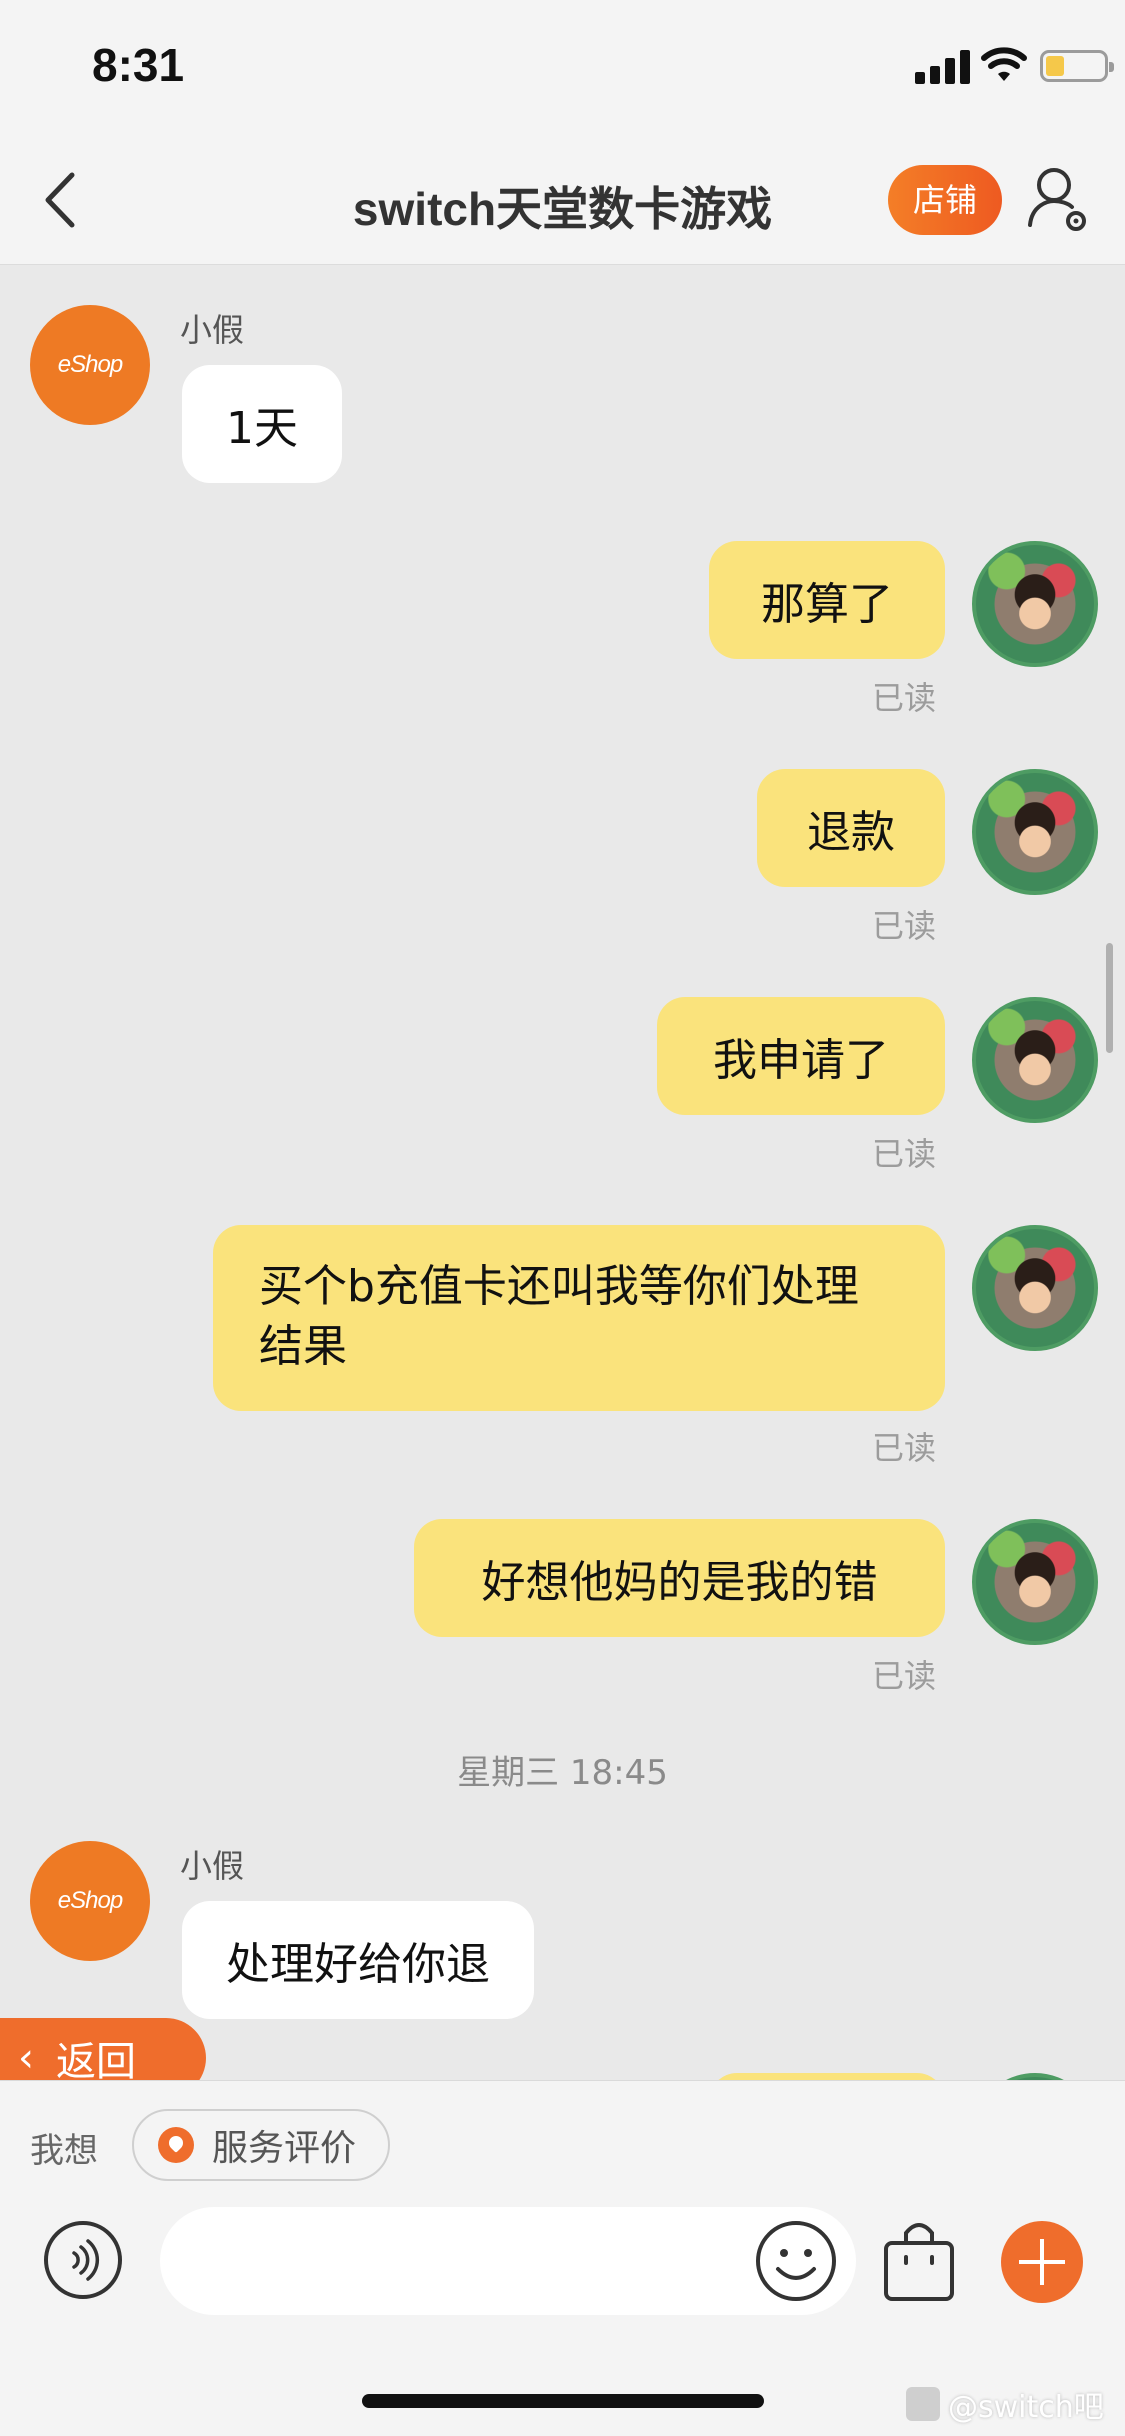 This screenshot has height=2436, width=1125. What do you see at coordinates (563, 2401) in the screenshot?
I see `home-indicator` at bounding box center [563, 2401].